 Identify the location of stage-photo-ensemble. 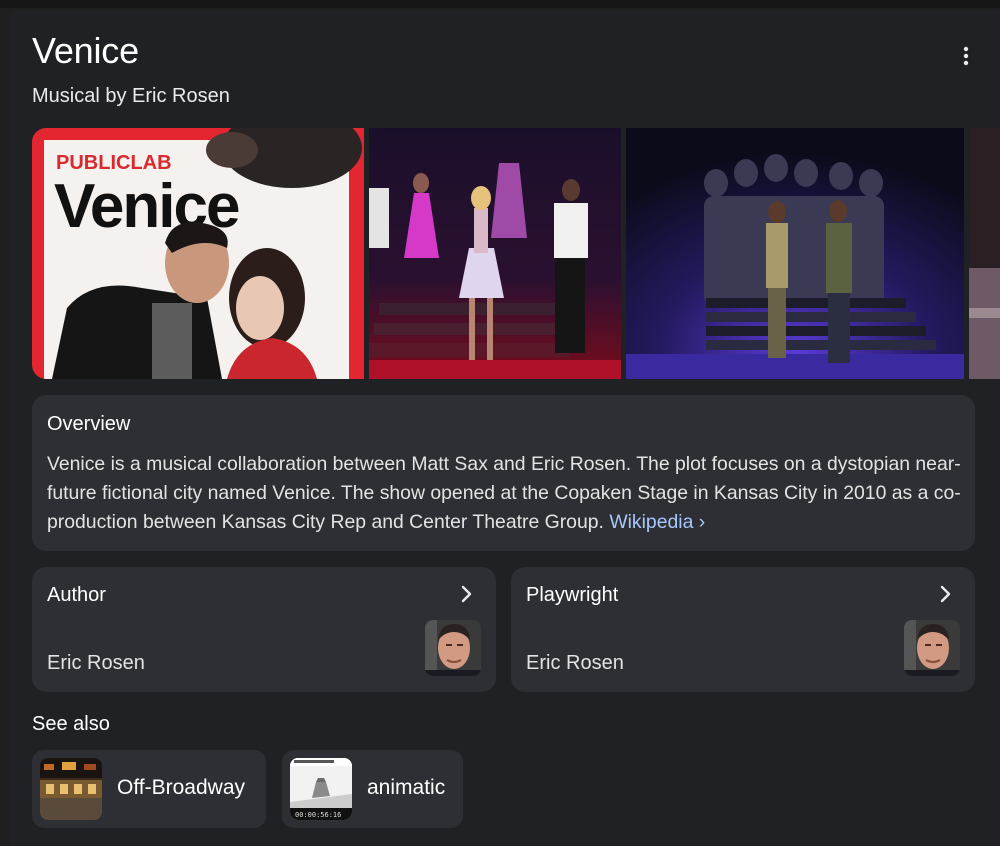
(795, 253).